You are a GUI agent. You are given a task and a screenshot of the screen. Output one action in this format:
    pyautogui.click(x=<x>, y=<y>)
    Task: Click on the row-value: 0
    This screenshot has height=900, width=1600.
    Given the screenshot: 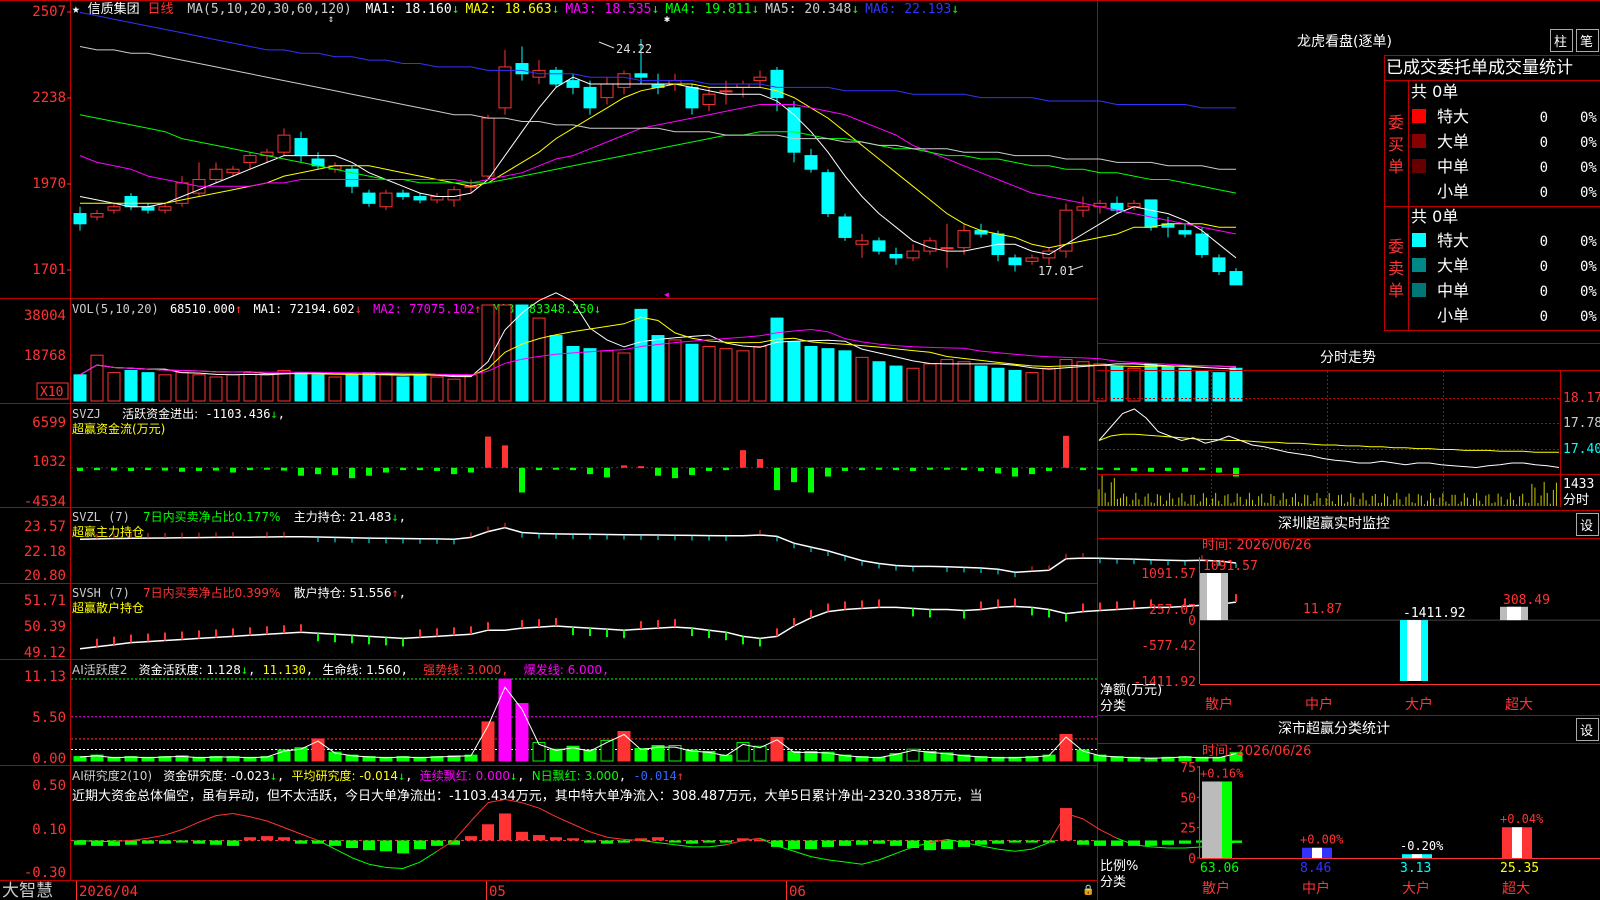 What is the action you would take?
    pyautogui.click(x=1544, y=168)
    